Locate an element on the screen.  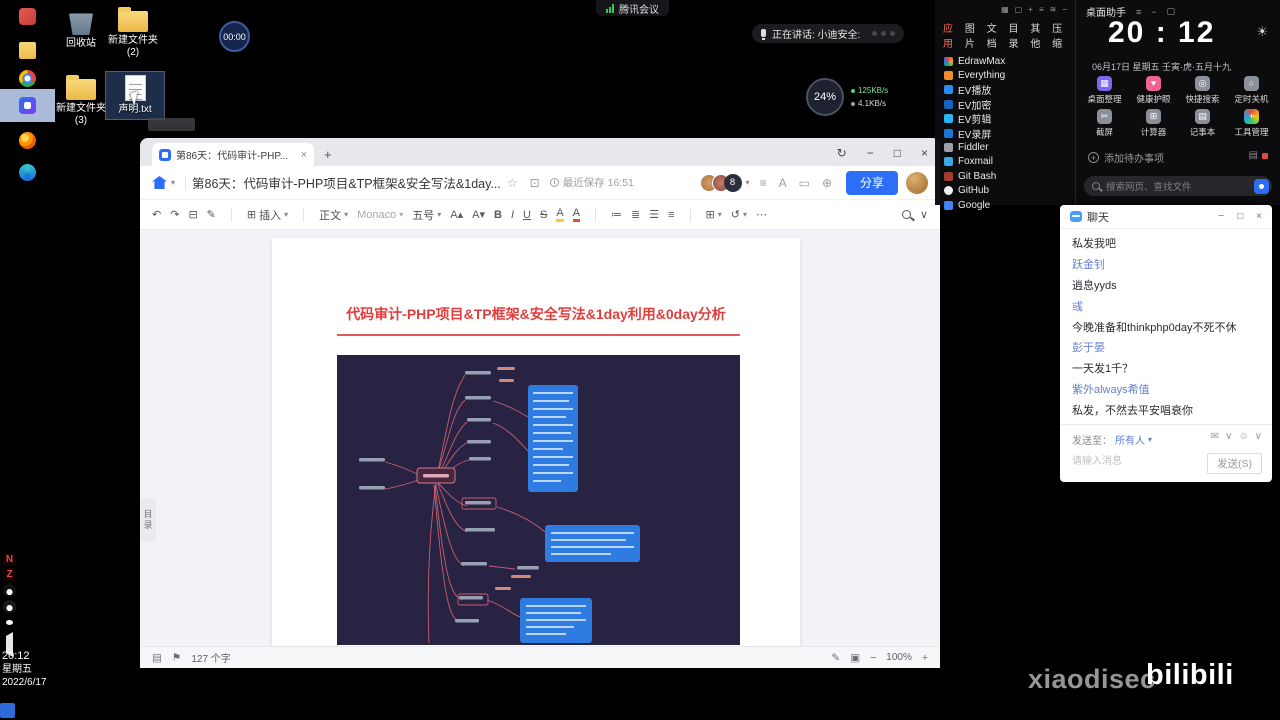
desktop-icon-recycle-bin: 回收站 is located at coordinates (81, 29).